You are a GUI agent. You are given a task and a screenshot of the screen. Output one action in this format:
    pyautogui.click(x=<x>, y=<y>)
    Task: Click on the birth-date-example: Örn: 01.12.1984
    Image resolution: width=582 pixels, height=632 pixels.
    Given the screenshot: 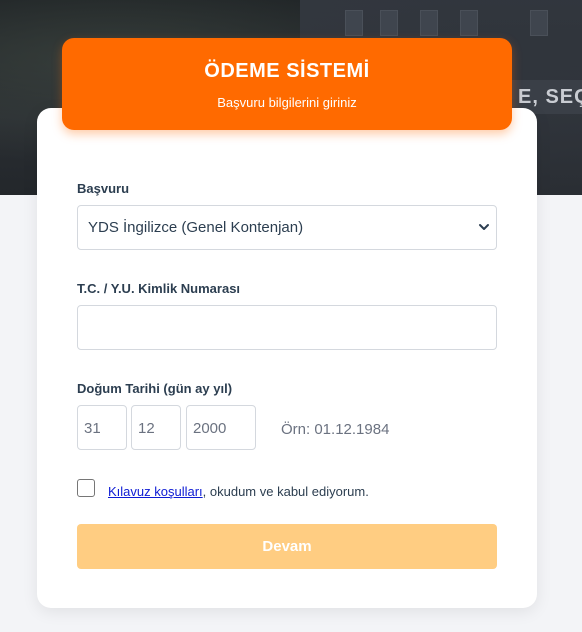 What is the action you would take?
    pyautogui.click(x=335, y=429)
    